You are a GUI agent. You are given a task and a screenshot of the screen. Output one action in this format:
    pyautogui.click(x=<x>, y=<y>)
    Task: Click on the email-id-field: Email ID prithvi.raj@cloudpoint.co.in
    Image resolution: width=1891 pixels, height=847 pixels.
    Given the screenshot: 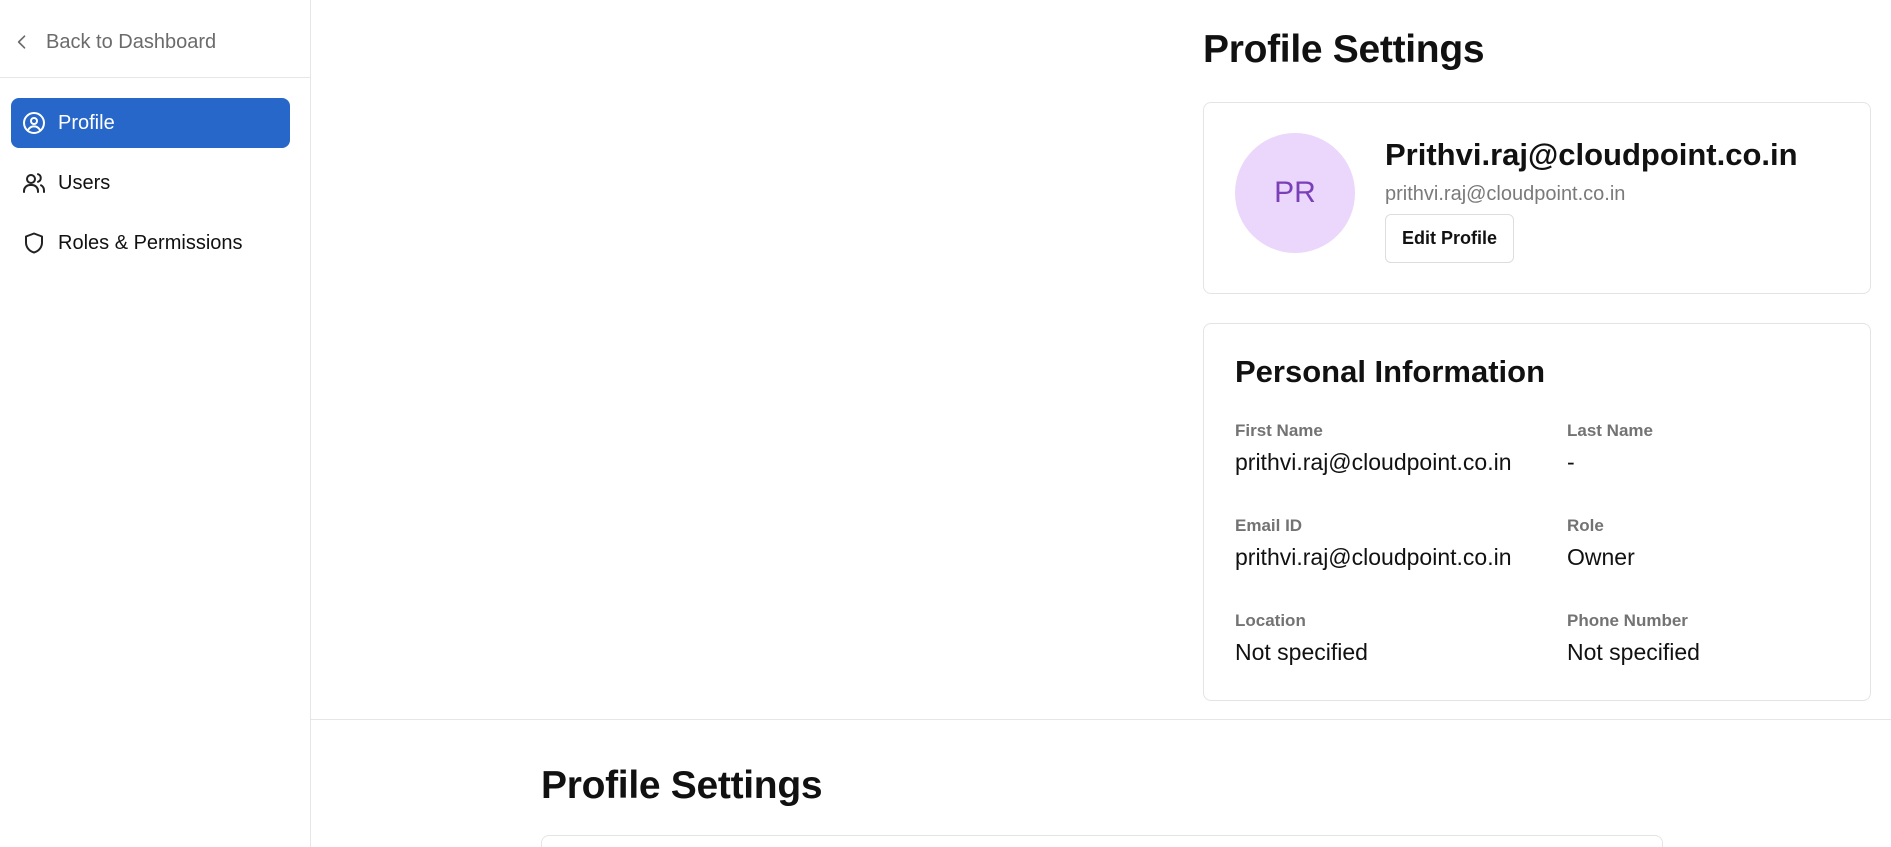 What is the action you would take?
    pyautogui.click(x=1373, y=543)
    